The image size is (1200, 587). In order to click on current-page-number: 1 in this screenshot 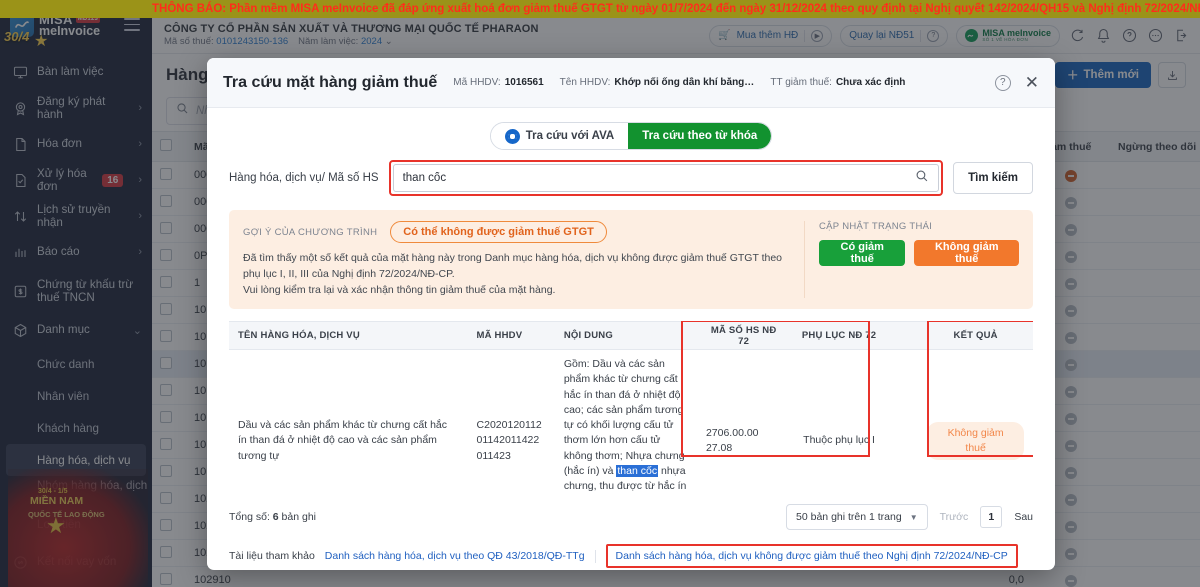, I will do `click(991, 517)`.